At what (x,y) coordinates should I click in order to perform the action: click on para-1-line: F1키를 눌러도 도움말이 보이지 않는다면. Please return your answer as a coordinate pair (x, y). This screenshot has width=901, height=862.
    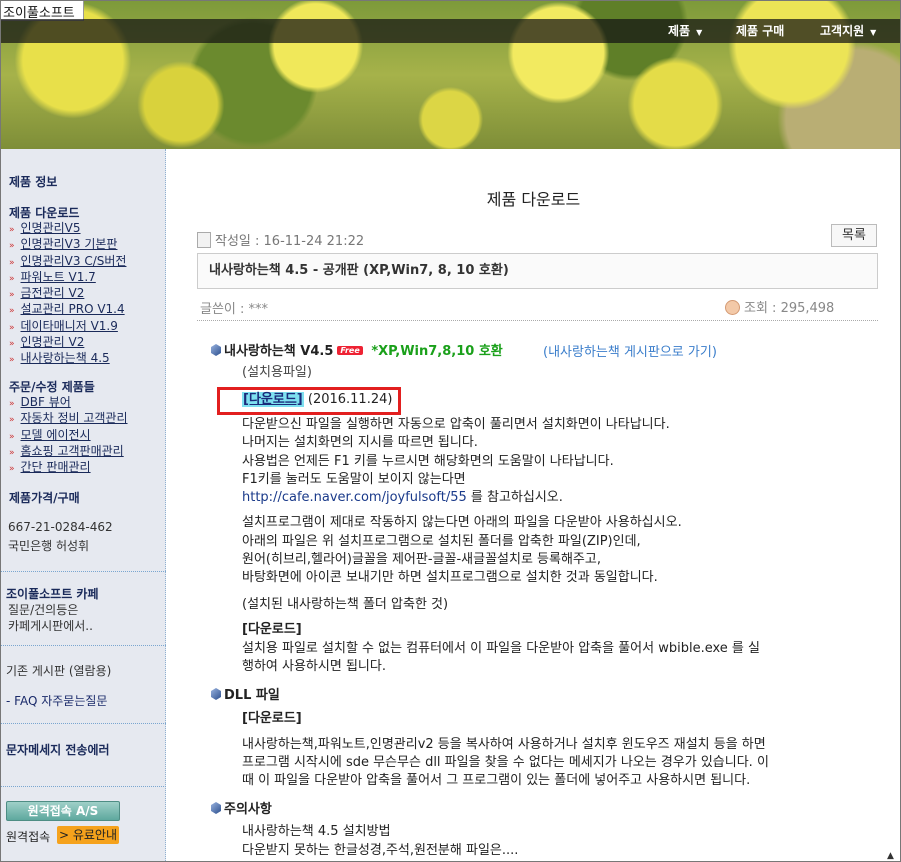
    Looking at the image, I should click on (354, 479).